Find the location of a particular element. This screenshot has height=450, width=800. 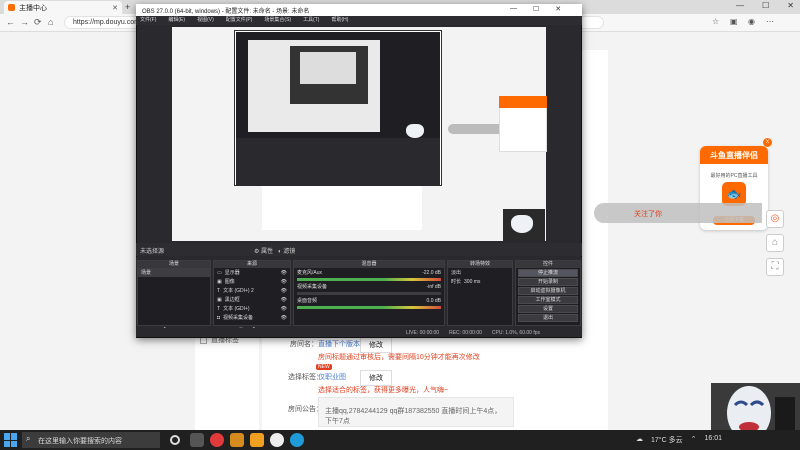

exit-button: 退出 is located at coordinates (548, 318).